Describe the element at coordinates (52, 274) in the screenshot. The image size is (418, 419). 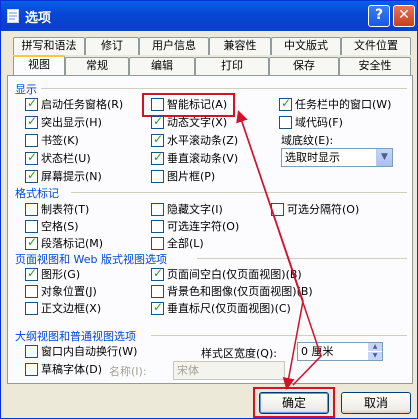
I see `option-drawings: 图形(G)` at that location.